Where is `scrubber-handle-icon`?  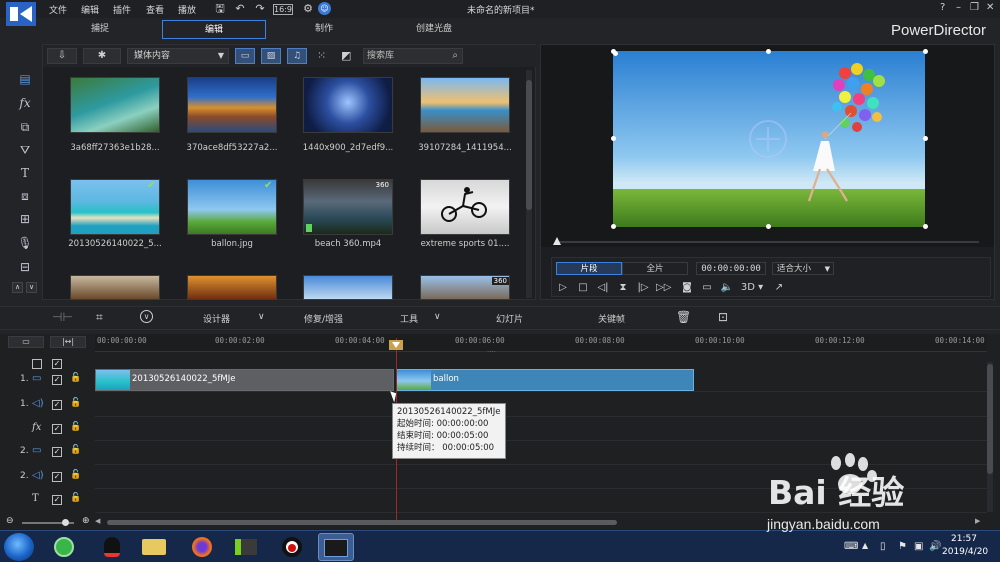
scrubber-handle-icon is located at coordinates (557, 241).